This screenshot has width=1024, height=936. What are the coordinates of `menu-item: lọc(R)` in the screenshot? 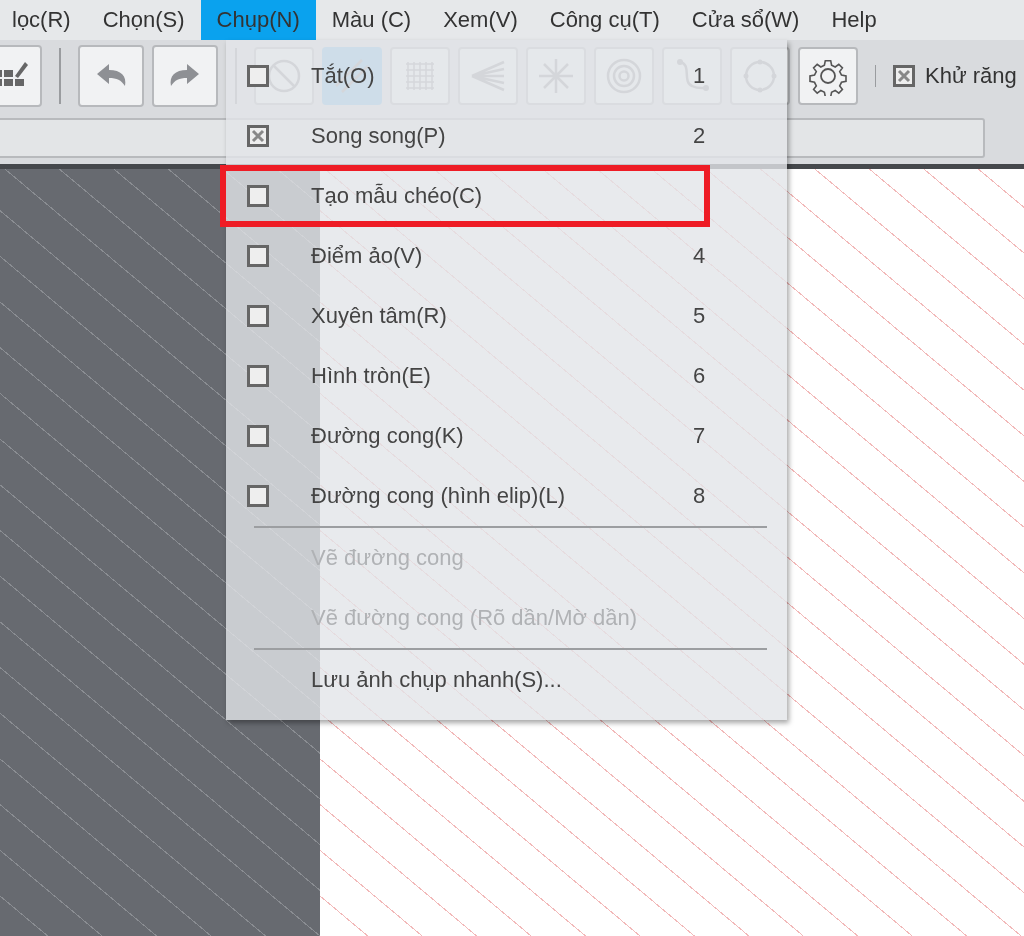 It's located at (43, 20).